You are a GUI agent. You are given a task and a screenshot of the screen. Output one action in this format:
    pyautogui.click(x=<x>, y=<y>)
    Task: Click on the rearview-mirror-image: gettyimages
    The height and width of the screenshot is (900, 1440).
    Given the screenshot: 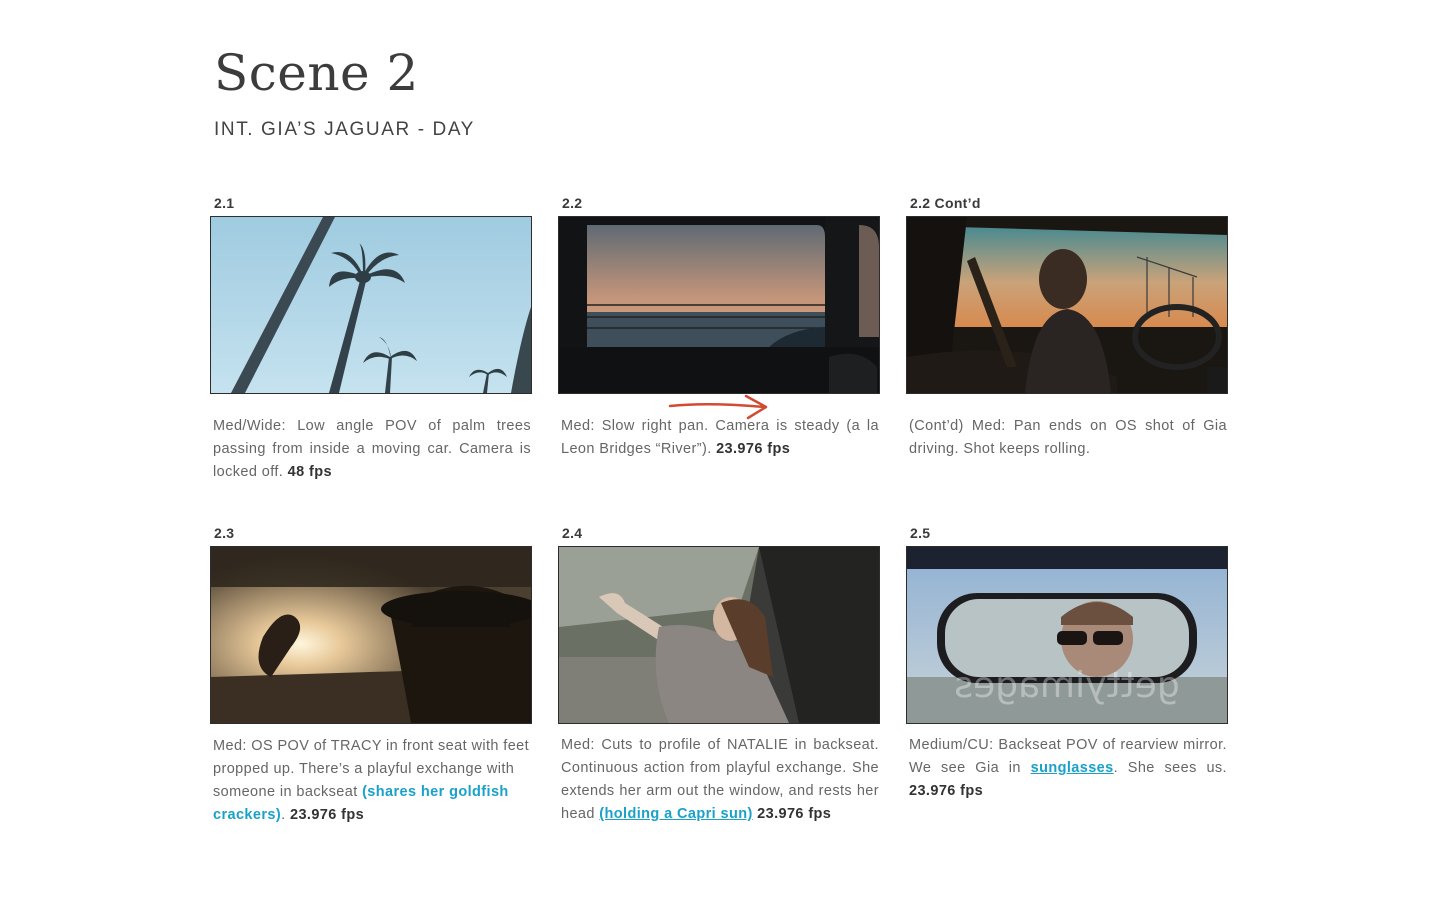 What is the action you would take?
    pyautogui.click(x=1067, y=635)
    